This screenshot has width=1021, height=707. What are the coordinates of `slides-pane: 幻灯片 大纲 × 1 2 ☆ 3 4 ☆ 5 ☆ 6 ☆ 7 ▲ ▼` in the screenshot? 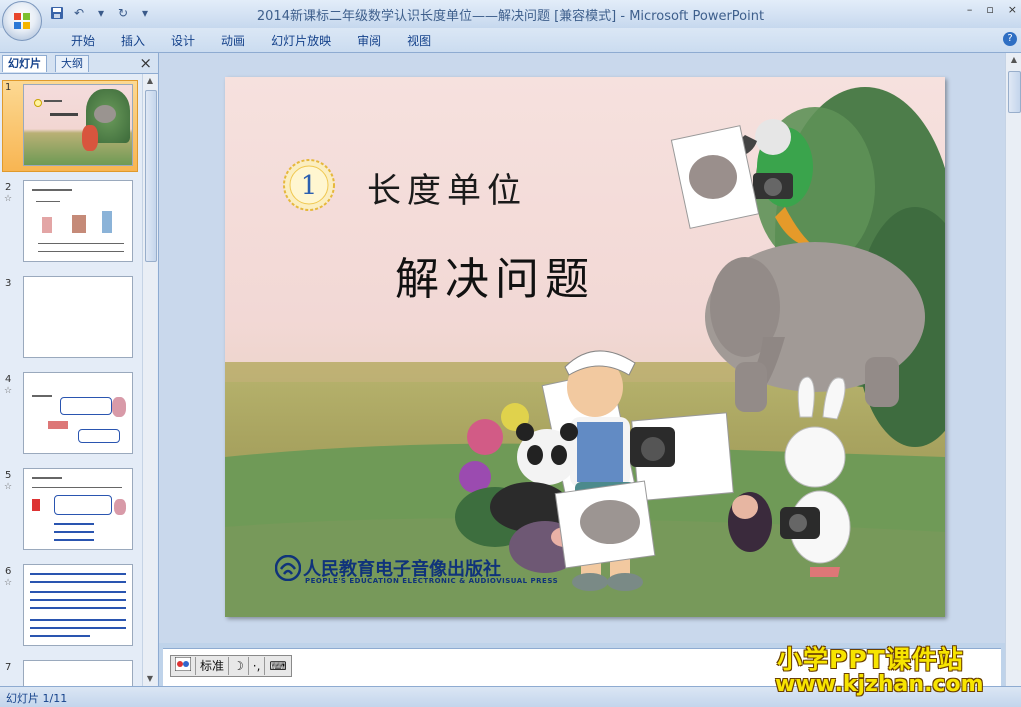 It's located at (79, 369).